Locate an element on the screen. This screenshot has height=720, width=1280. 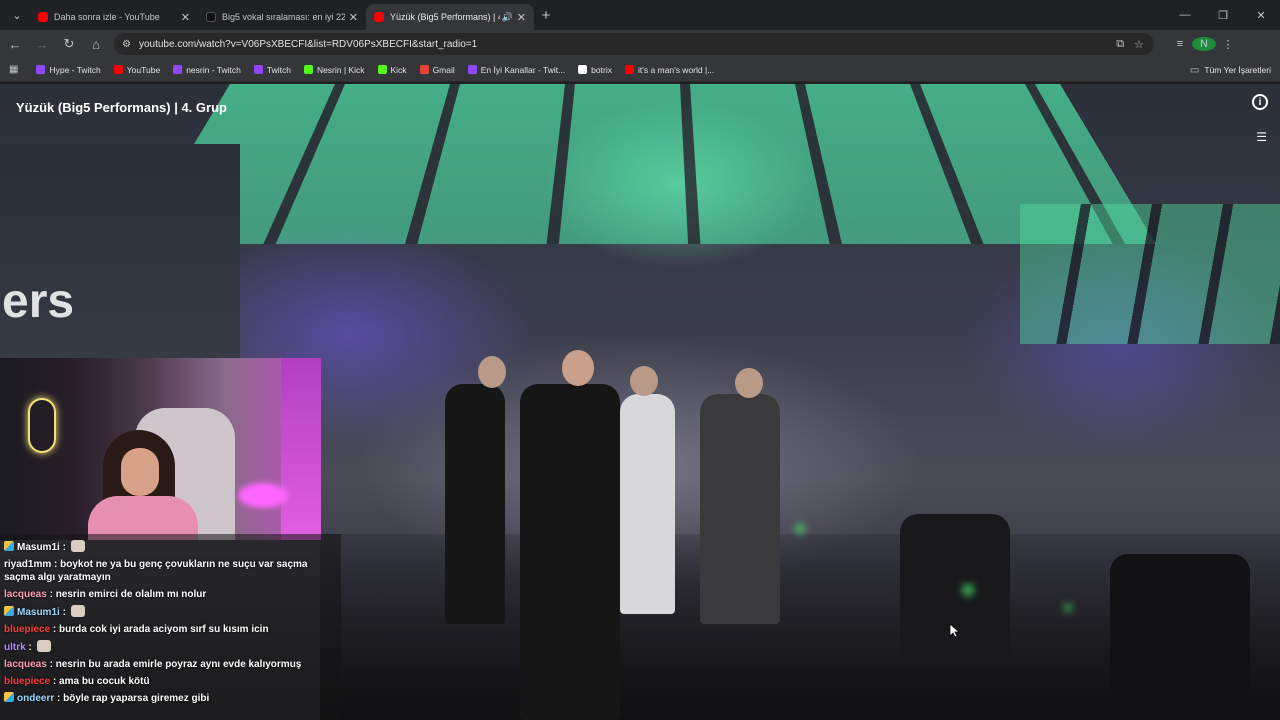
new-tab-button: + is located at coordinates (546, 15).